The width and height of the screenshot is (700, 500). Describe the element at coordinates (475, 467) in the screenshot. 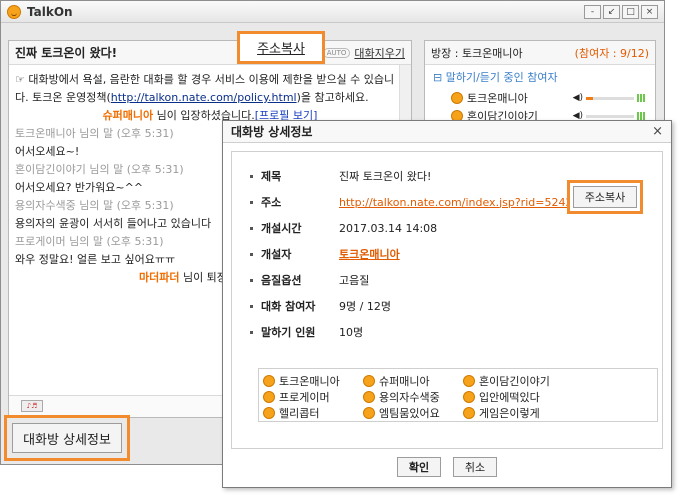

I see `cancel-button: 취소` at that location.